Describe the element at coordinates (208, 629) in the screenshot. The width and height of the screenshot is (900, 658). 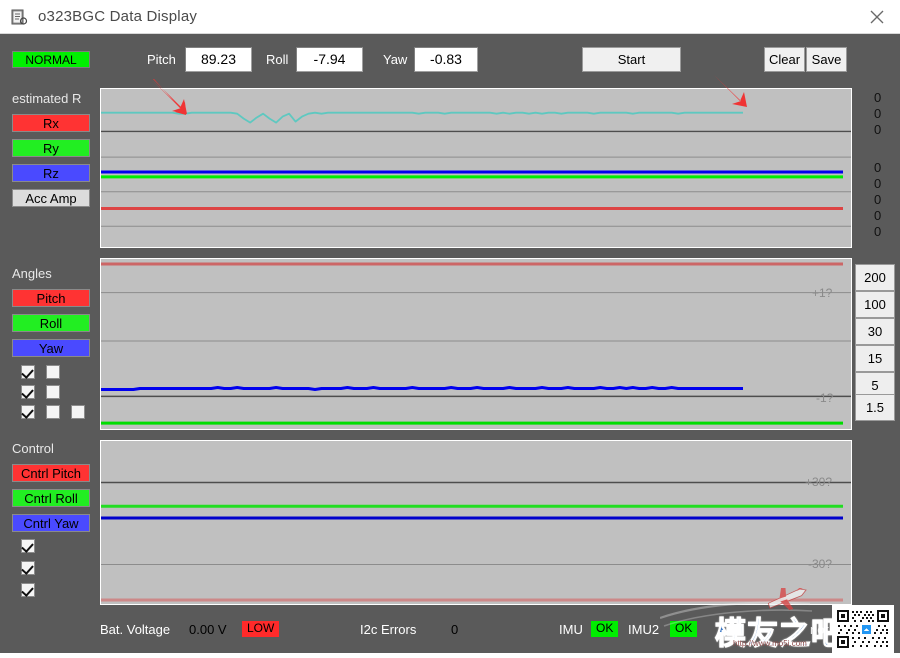
I see `battery-value: 0.00 V` at that location.